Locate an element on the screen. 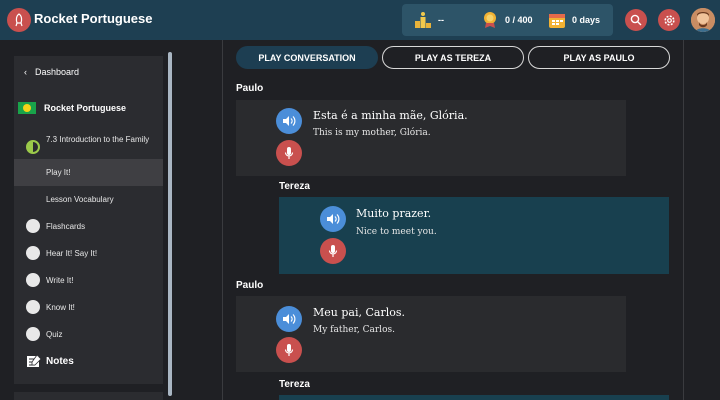  podium-icon is located at coordinates (423, 20).